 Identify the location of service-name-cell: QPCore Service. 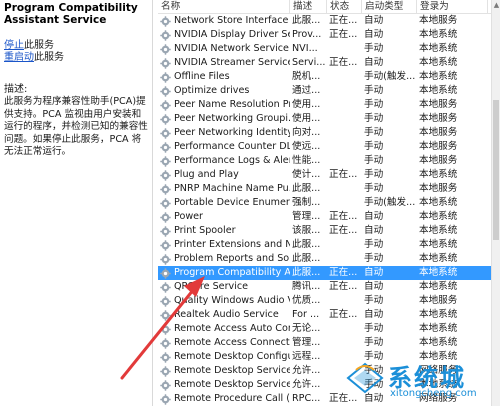
(224, 287).